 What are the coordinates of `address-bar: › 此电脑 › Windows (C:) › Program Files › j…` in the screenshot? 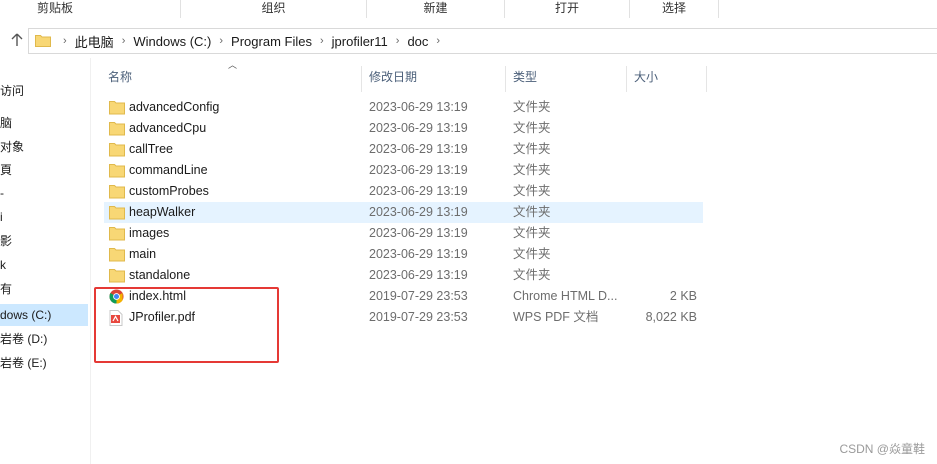 It's located at (482, 41).